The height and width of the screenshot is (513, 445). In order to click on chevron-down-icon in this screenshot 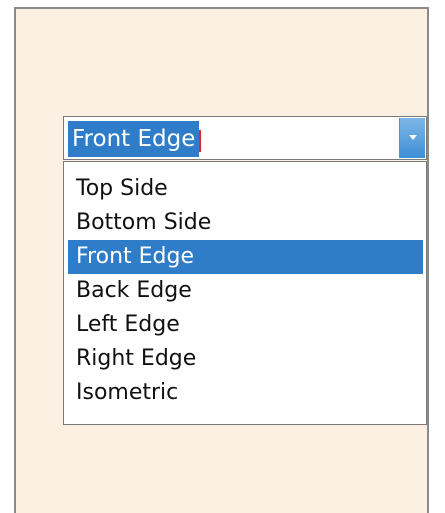, I will do `click(413, 137)`.